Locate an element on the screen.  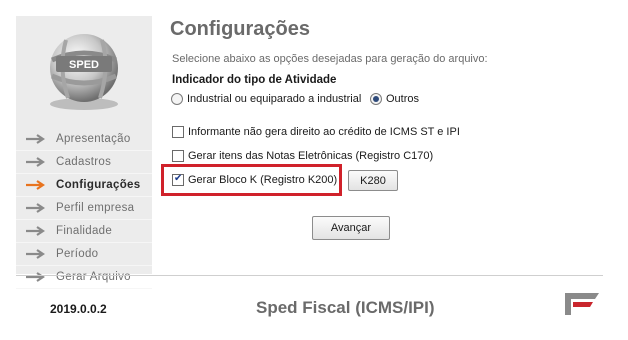
radio-outros: Outros is located at coordinates (394, 99).